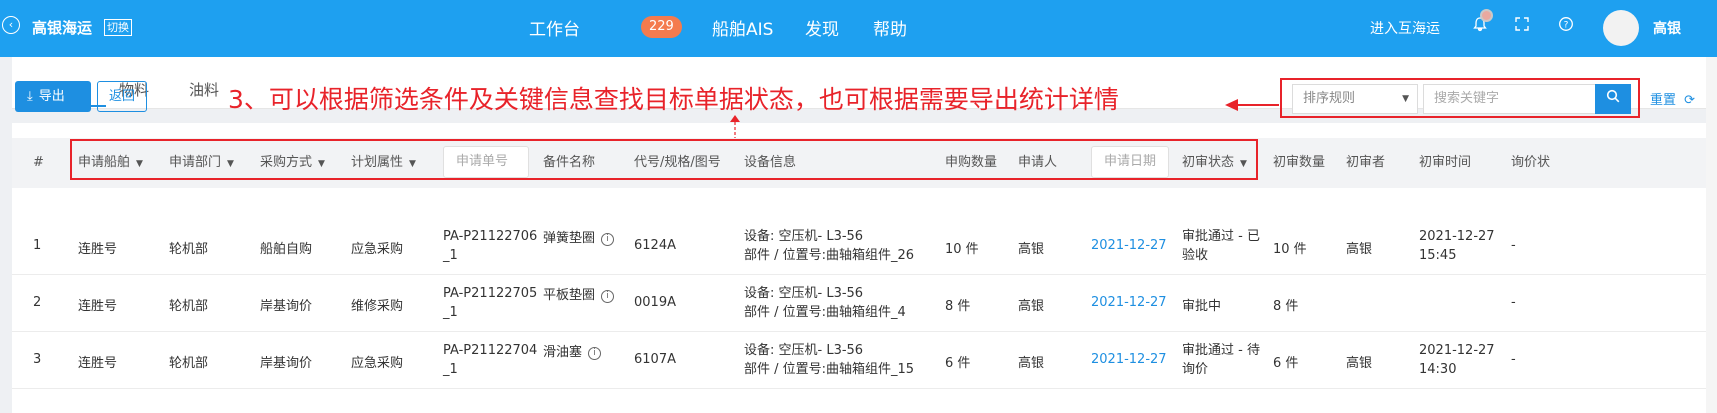 The height and width of the screenshot is (413, 1717). What do you see at coordinates (1405, 99) in the screenshot?
I see `caret-down-icon: ▼` at bounding box center [1405, 99].